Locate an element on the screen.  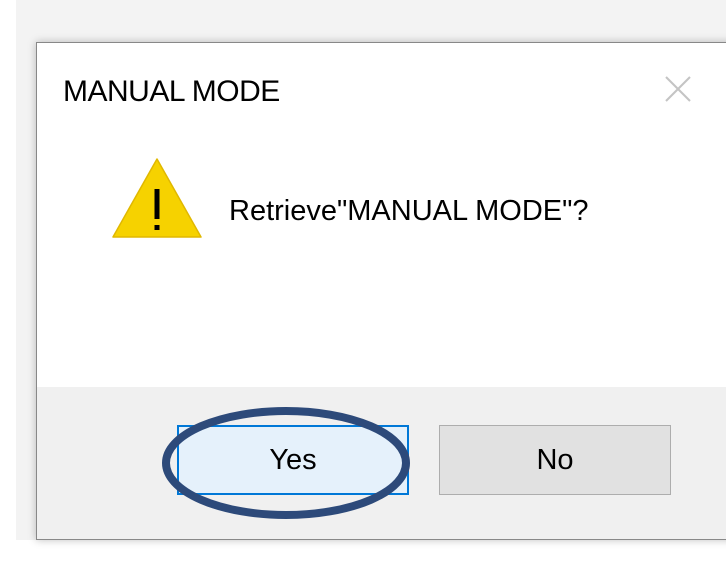
yes-button: Yes is located at coordinates (293, 460).